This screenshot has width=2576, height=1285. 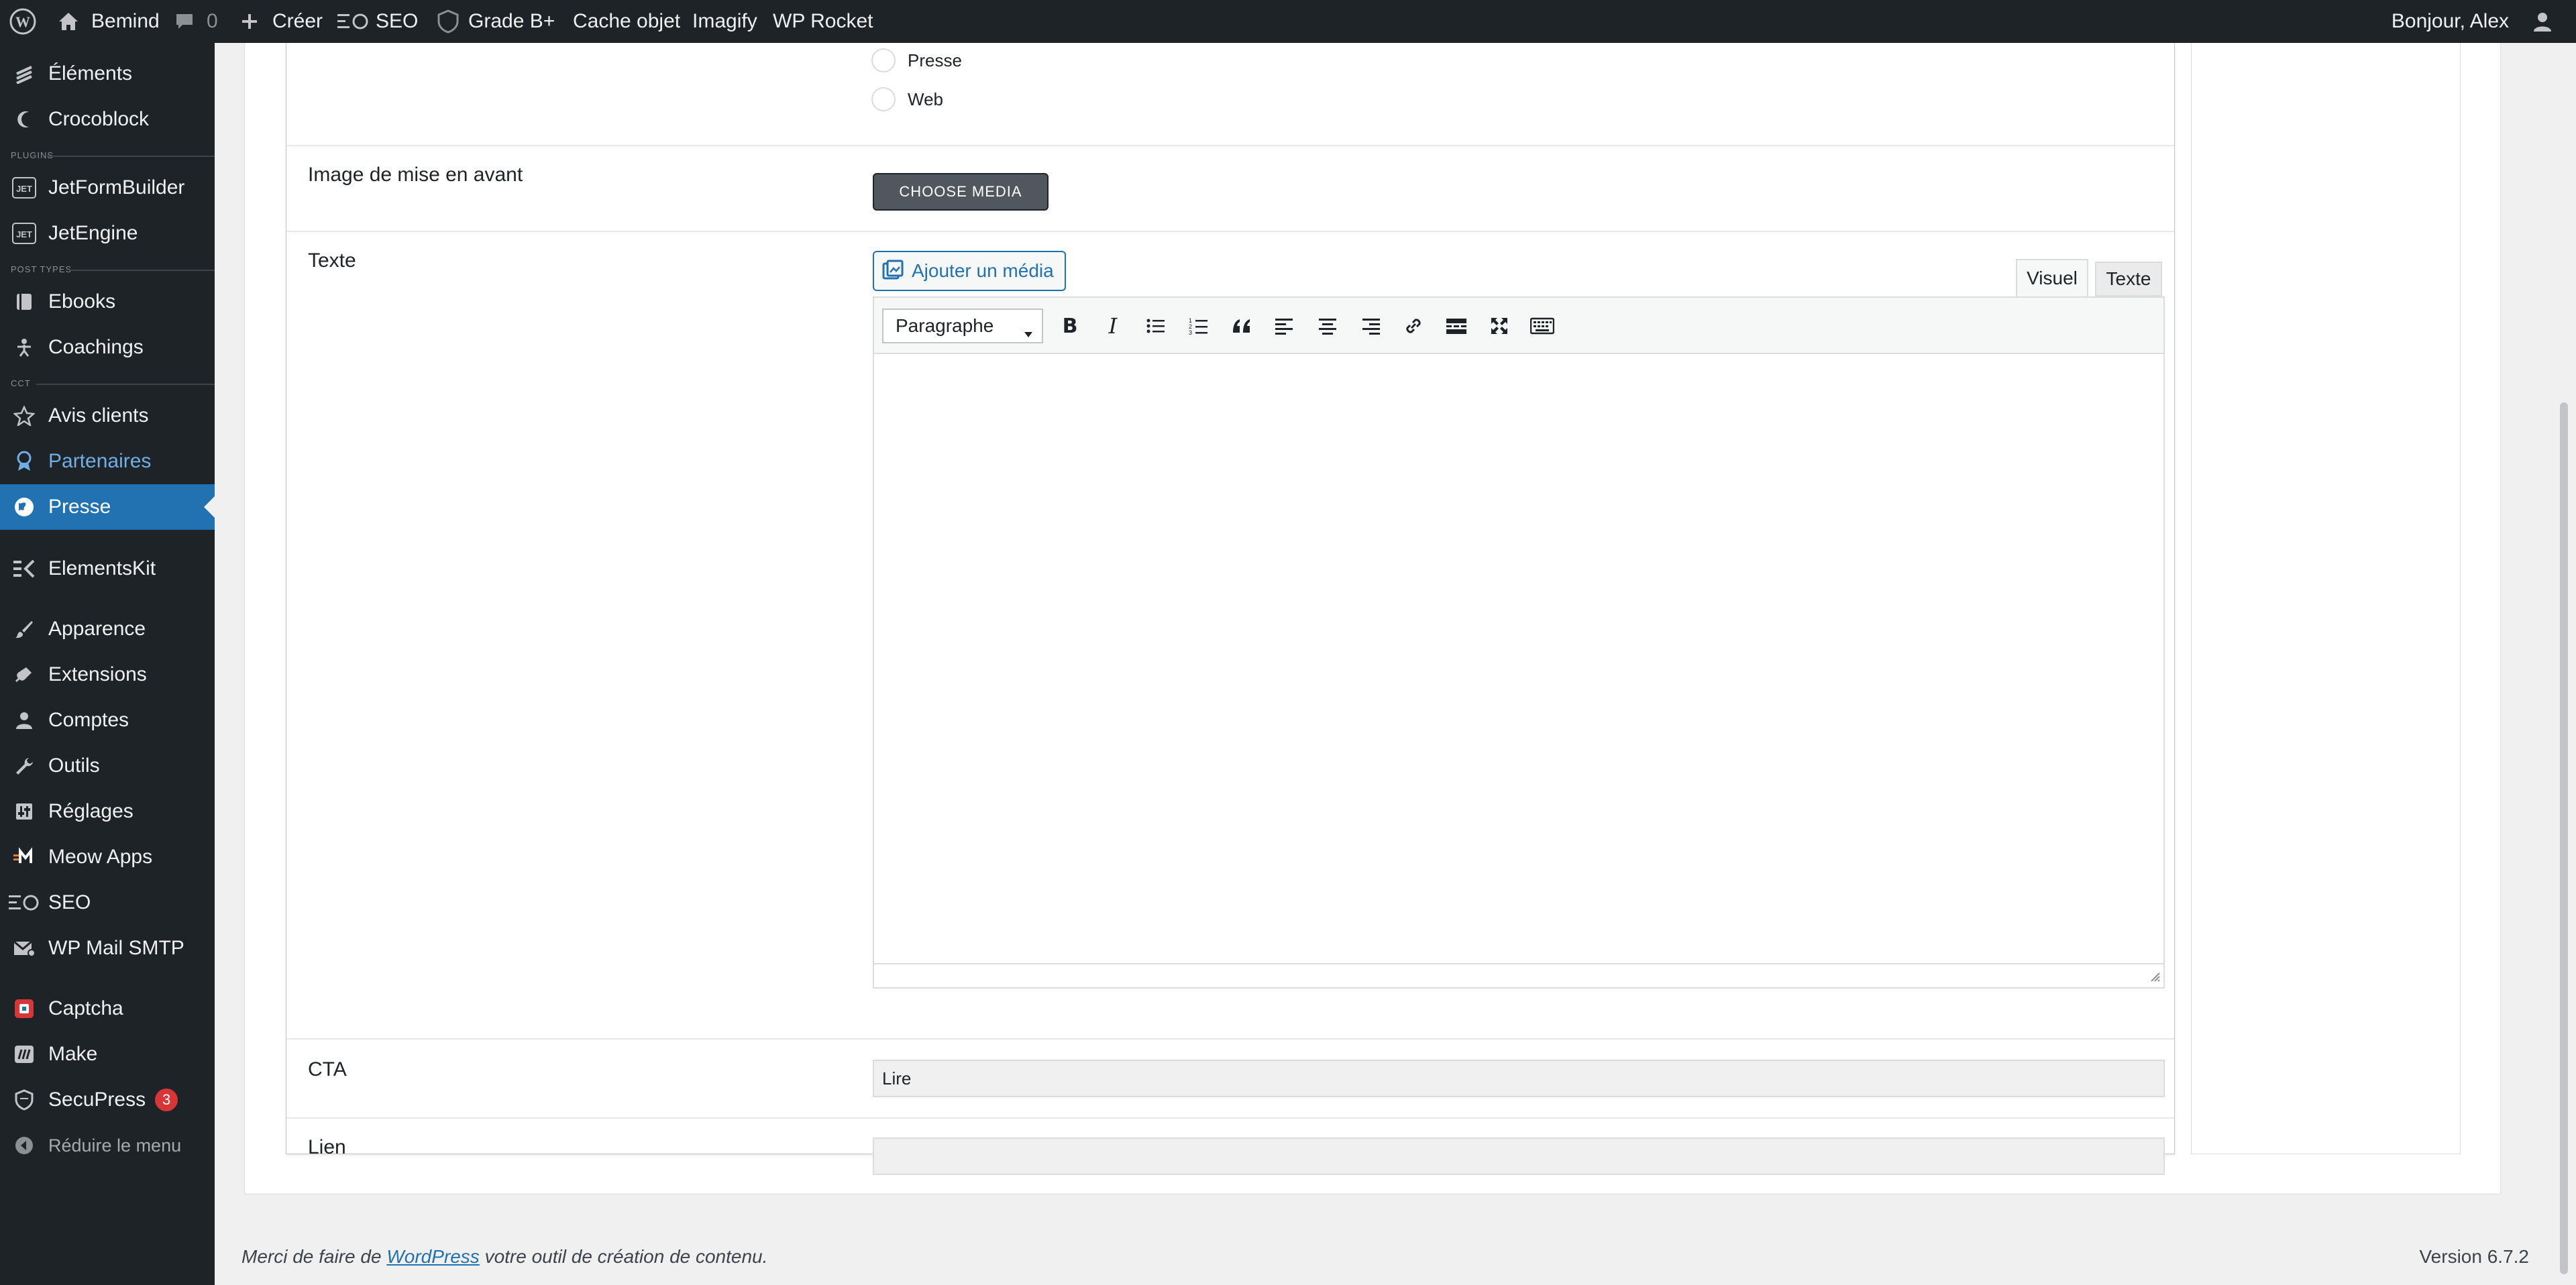 I want to click on sidebar-item-jetengine: JET JetEngine, so click(x=107, y=233).